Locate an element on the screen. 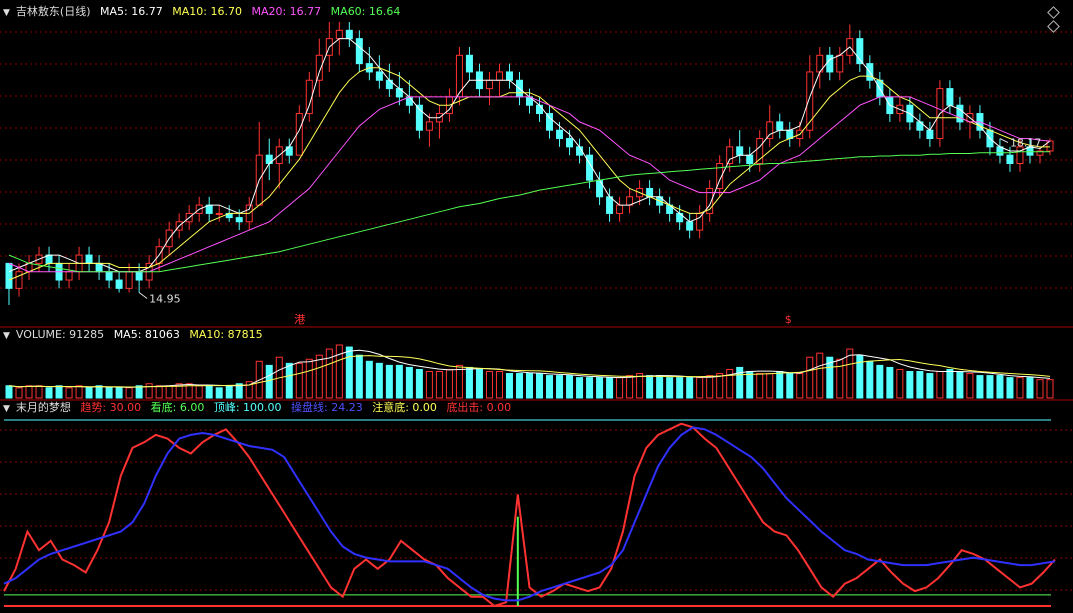 The width and height of the screenshot is (1073, 613). annotation-label: 14.95 is located at coordinates (165, 299).